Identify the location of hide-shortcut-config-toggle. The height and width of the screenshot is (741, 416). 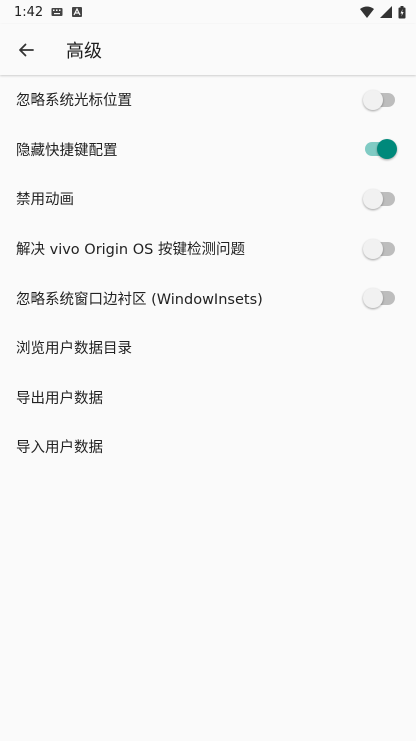
(381, 149).